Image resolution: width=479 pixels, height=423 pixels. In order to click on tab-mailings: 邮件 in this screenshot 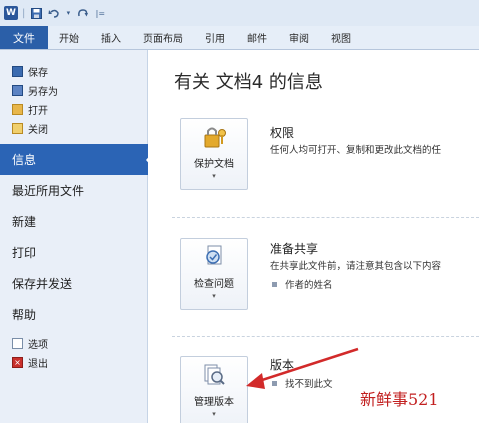, I will do `click(257, 37)`.